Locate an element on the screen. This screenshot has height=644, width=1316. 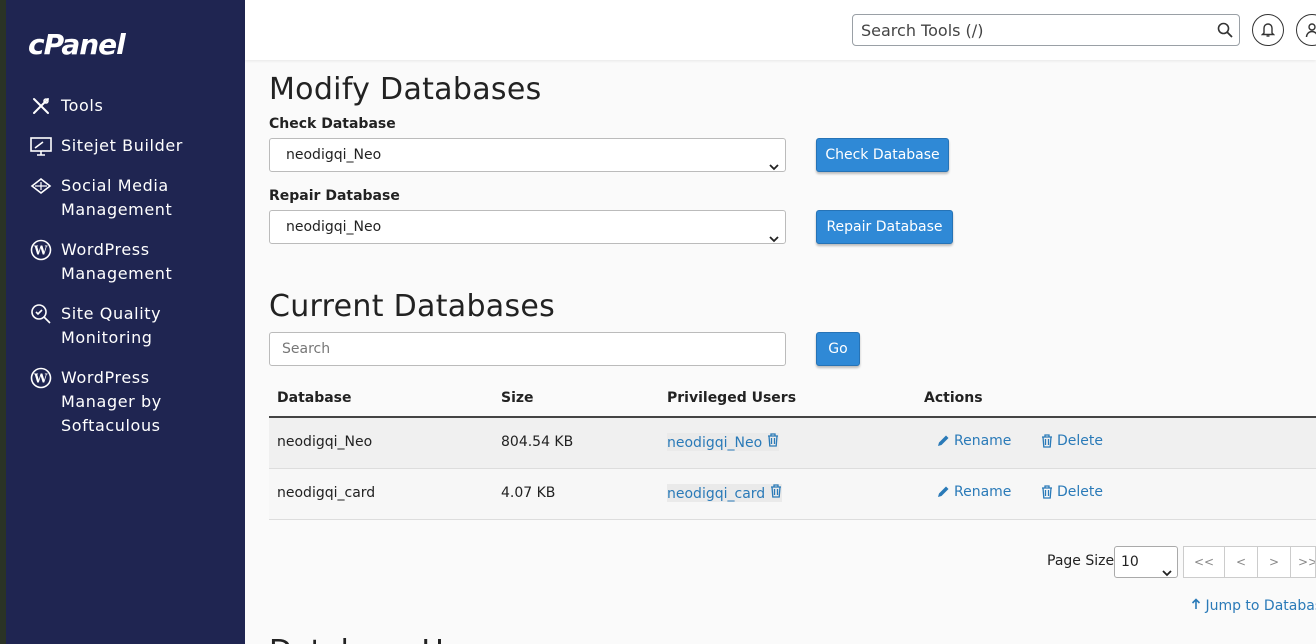
top-header is located at coordinates (780, 30).